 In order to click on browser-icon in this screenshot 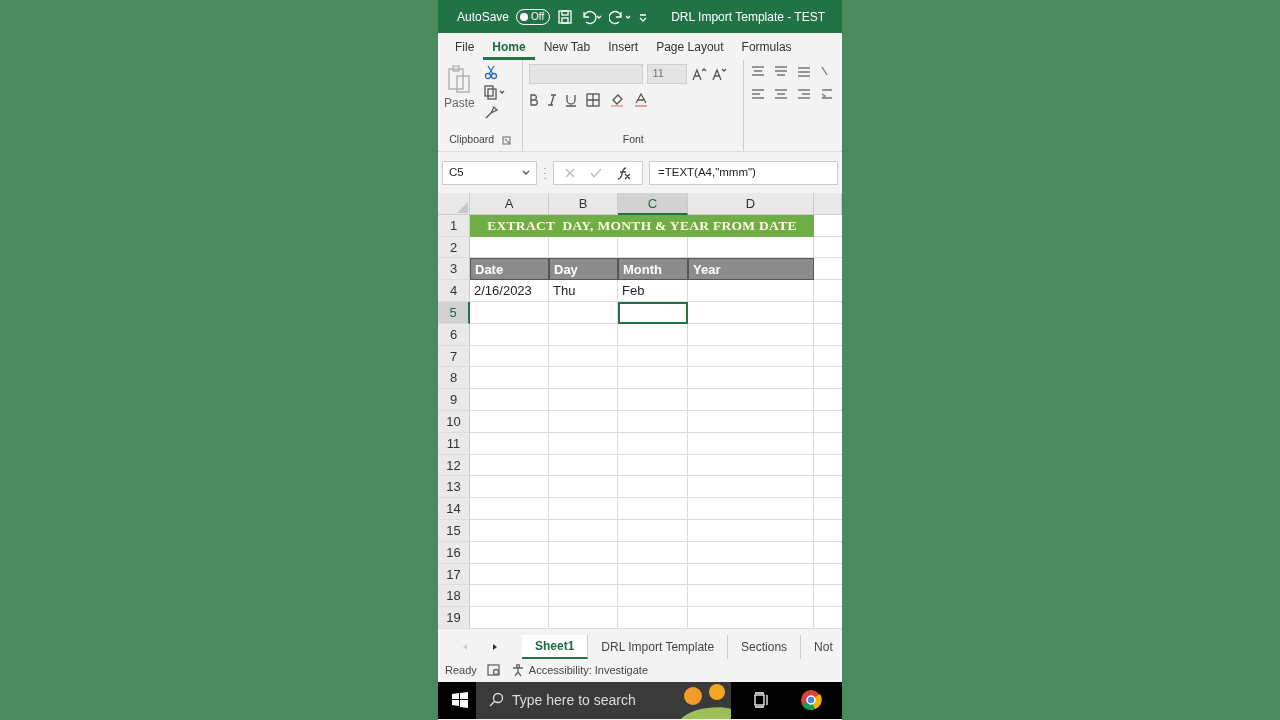, I will do `click(811, 700)`.